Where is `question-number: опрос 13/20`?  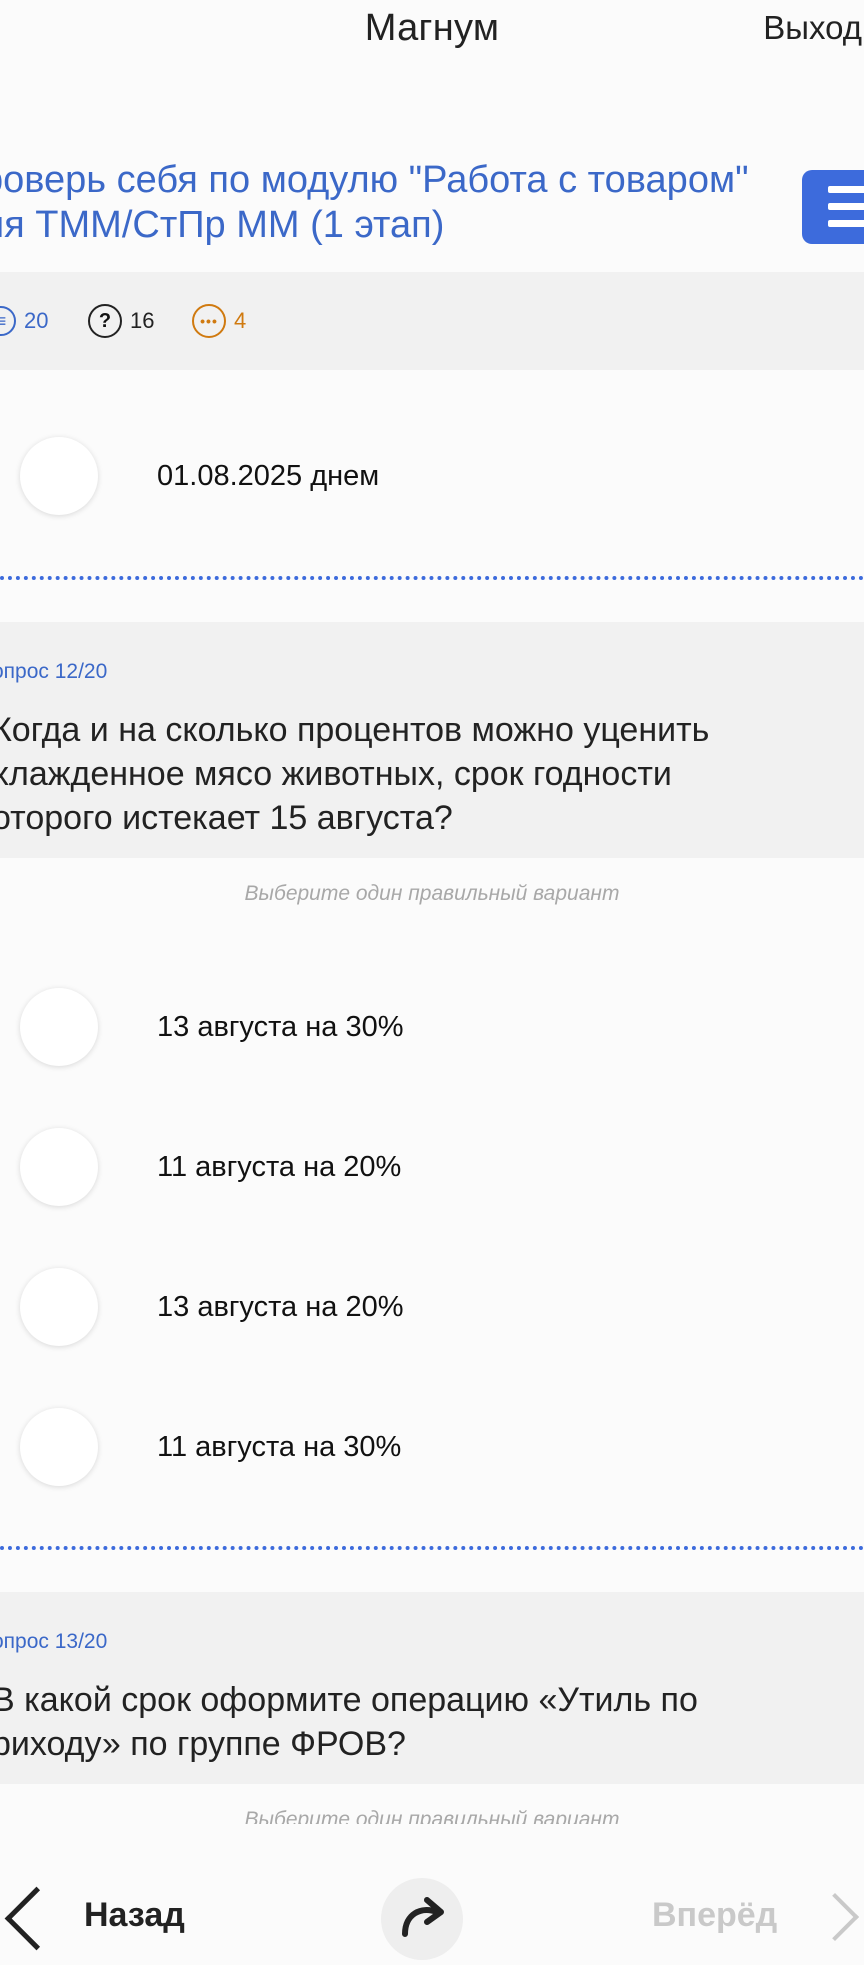
question-number: опрос 13/20 is located at coordinates (54, 1641).